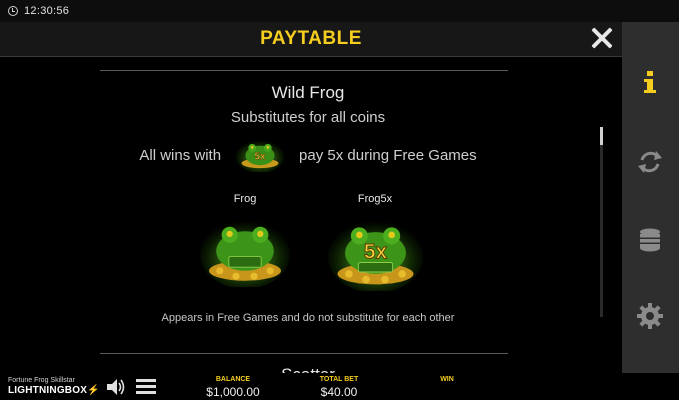  I want to click on coins-icon, so click(650, 240).